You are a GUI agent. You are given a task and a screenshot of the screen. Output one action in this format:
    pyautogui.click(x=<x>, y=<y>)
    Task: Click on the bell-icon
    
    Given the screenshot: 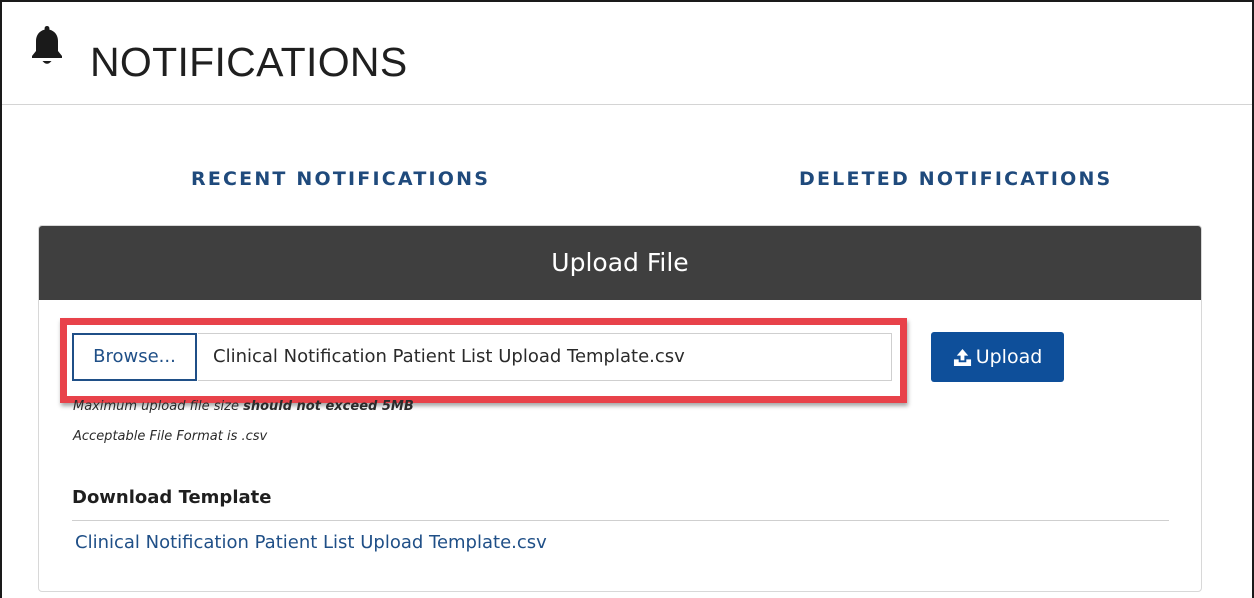 What is the action you would take?
    pyautogui.click(x=47, y=45)
    